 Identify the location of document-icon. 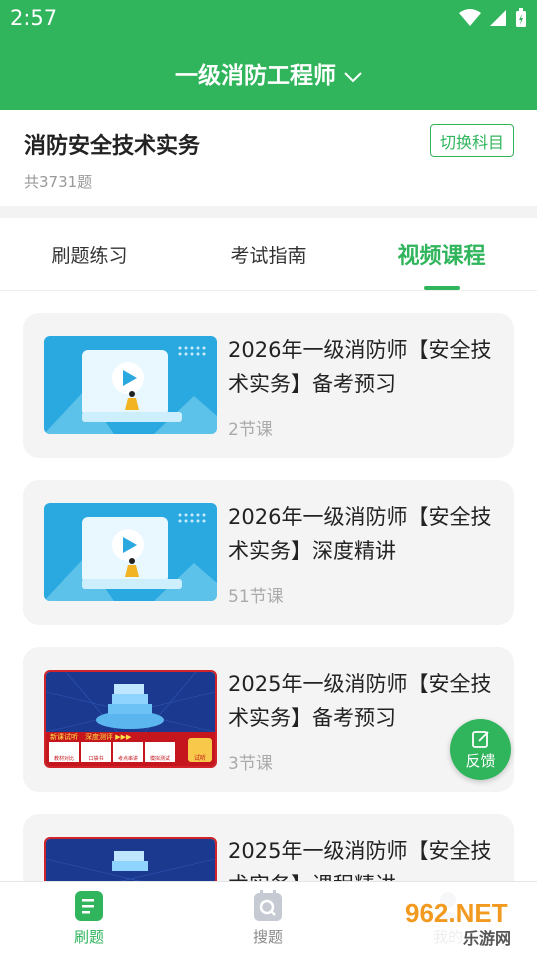
(89, 906).